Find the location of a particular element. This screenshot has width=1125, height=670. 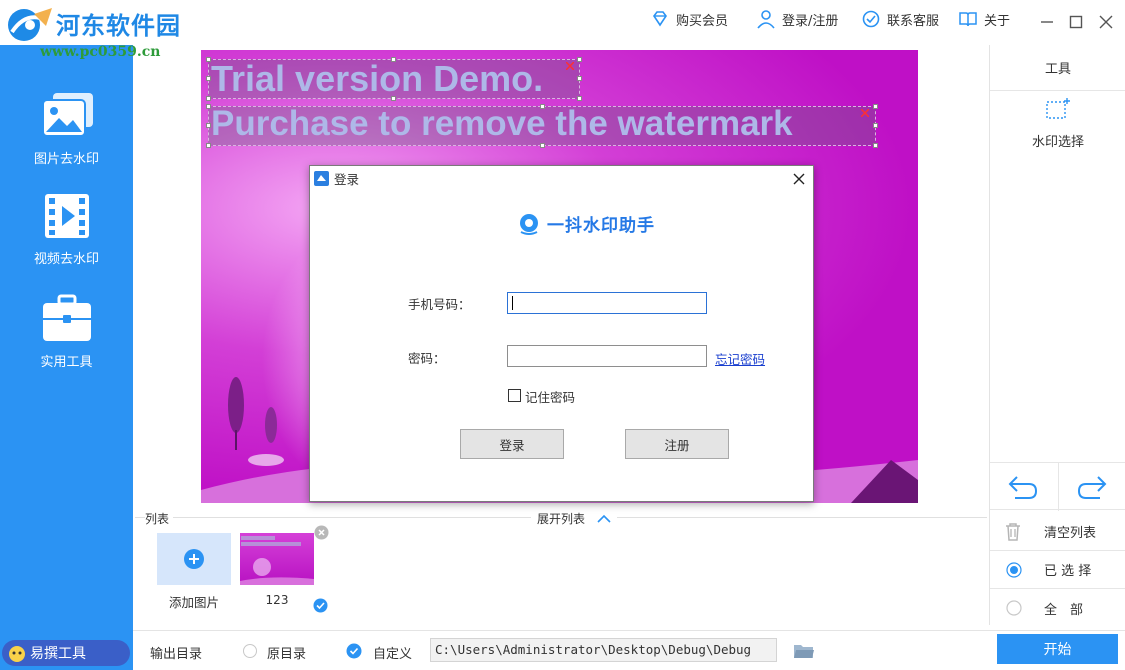

sidebar-item-label: 视频去水印 is located at coordinates (66, 259).